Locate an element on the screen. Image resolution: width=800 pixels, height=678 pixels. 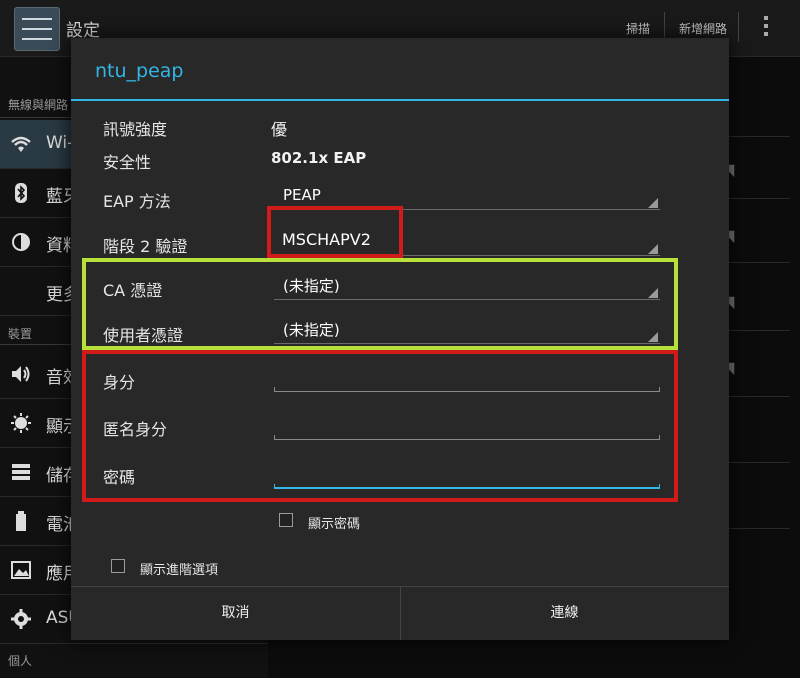
display-icon is located at coordinates (21, 423).